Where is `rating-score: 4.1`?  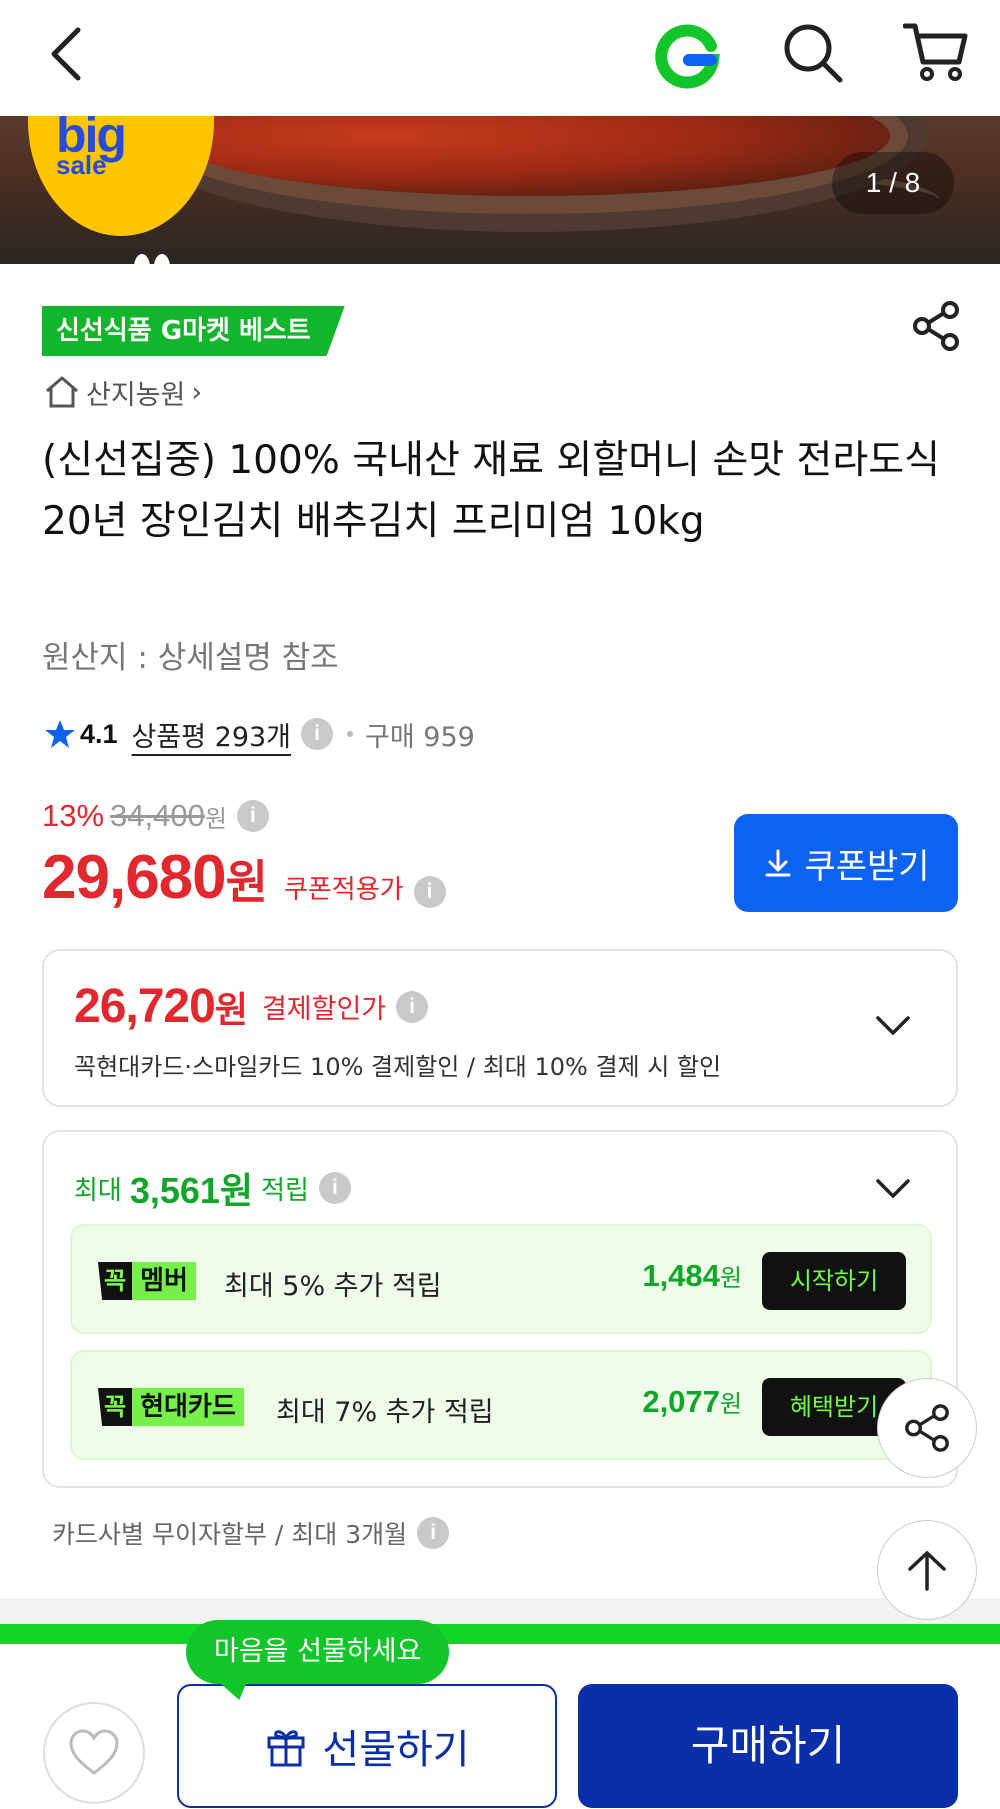
rating-score: 4.1 is located at coordinates (99, 733).